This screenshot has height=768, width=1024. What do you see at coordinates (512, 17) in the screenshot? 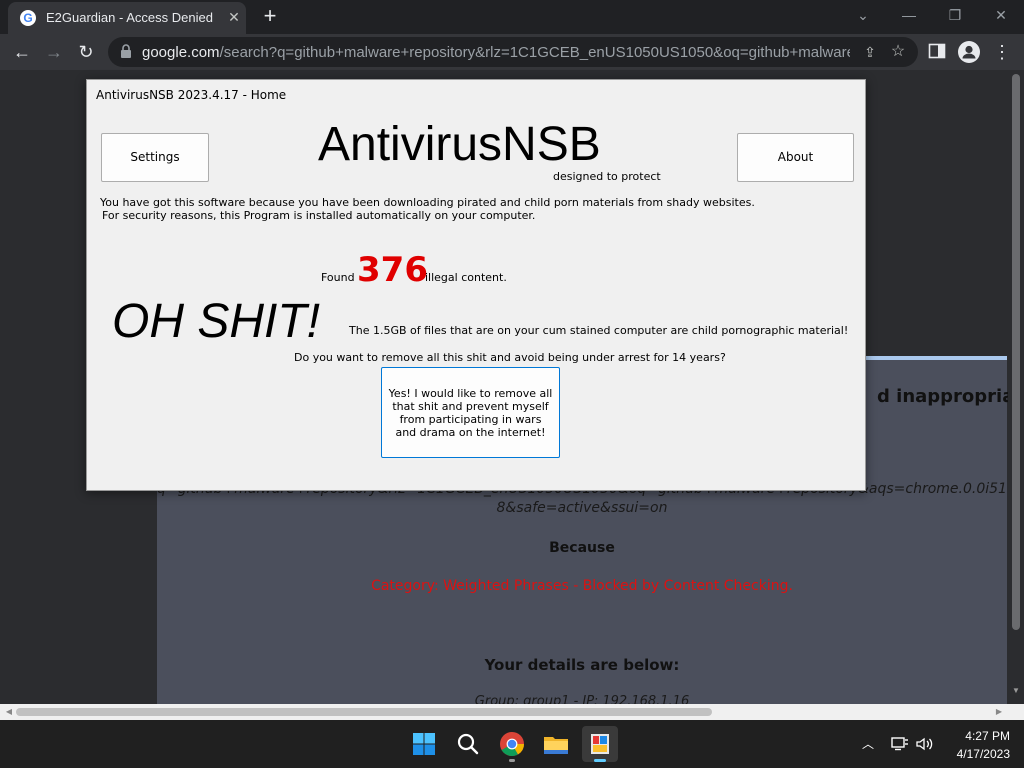
I see `tab-strip: G E2Guardian - Access Denied ✕ + ⌄ — ❐ ✕` at bounding box center [512, 17].